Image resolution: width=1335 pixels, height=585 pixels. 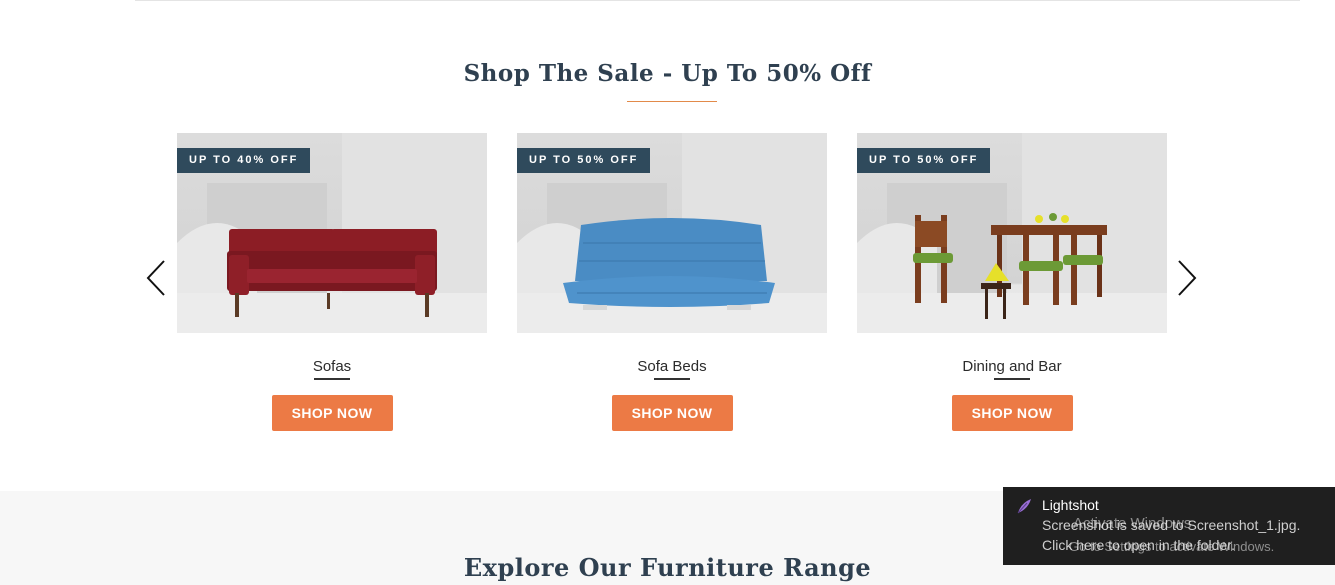 I want to click on category-name: Sofas, so click(x=332, y=366).